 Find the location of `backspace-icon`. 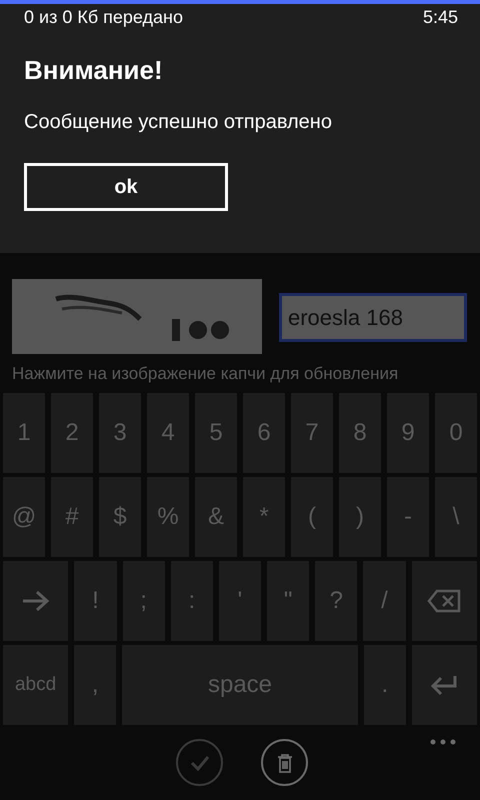

backspace-icon is located at coordinates (444, 601).